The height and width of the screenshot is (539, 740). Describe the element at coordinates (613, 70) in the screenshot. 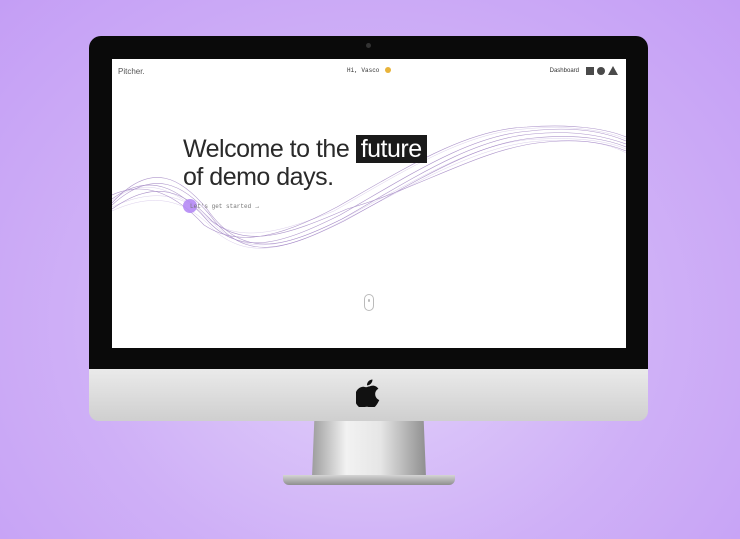

I see `triangle-icon` at that location.